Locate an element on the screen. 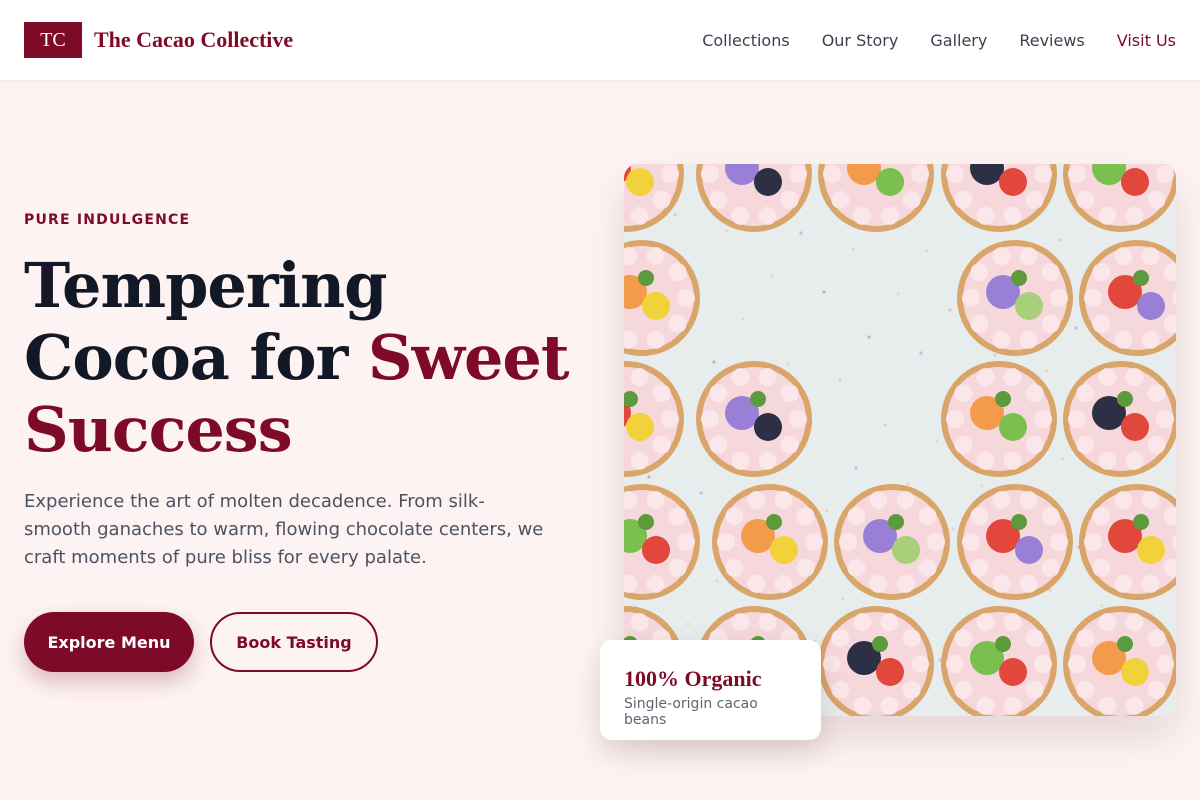  hero-headline: Tempering Cocoa for Sweet Success is located at coordinates (304, 358).